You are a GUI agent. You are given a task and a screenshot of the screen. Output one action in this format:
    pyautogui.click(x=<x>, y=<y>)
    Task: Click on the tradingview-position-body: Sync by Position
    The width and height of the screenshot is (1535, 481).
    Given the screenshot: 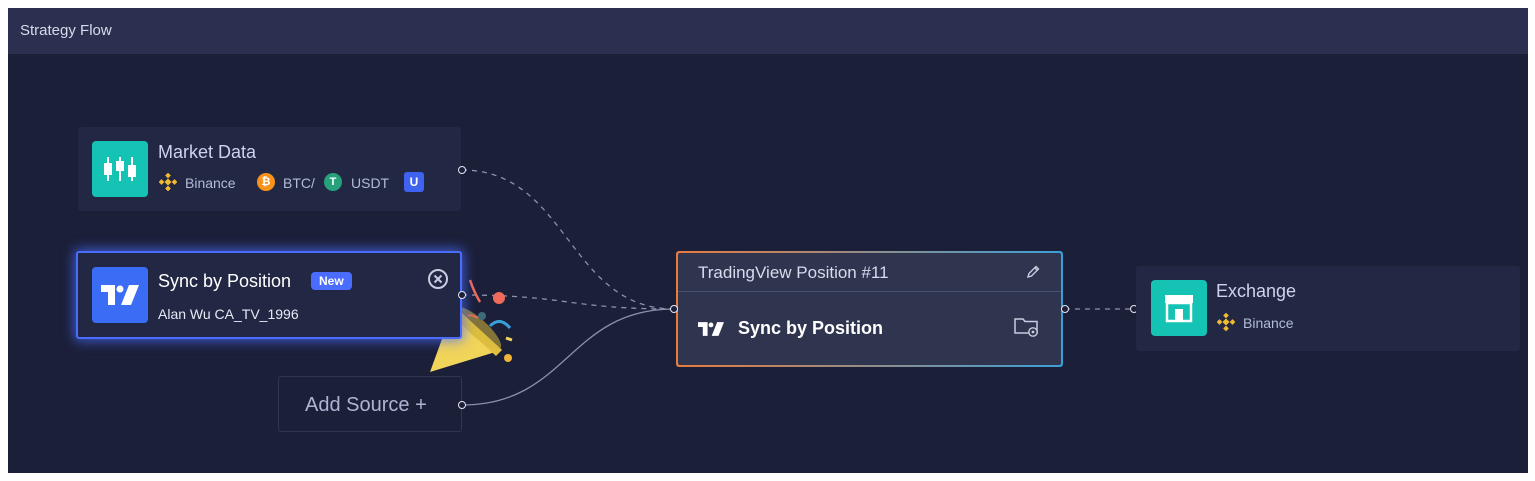 What is the action you would take?
    pyautogui.click(x=811, y=328)
    